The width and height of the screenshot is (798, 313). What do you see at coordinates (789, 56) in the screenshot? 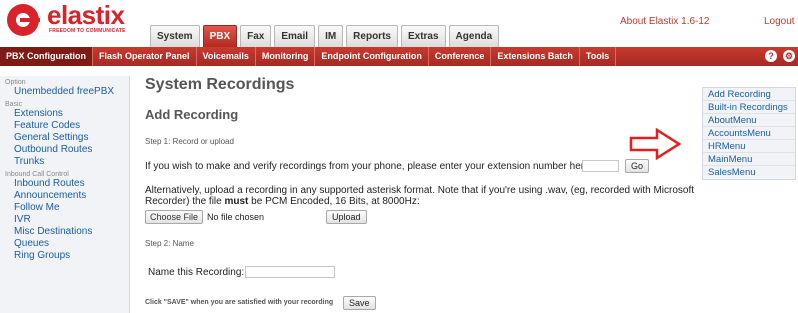
I see `settings-icon: ⚙` at bounding box center [789, 56].